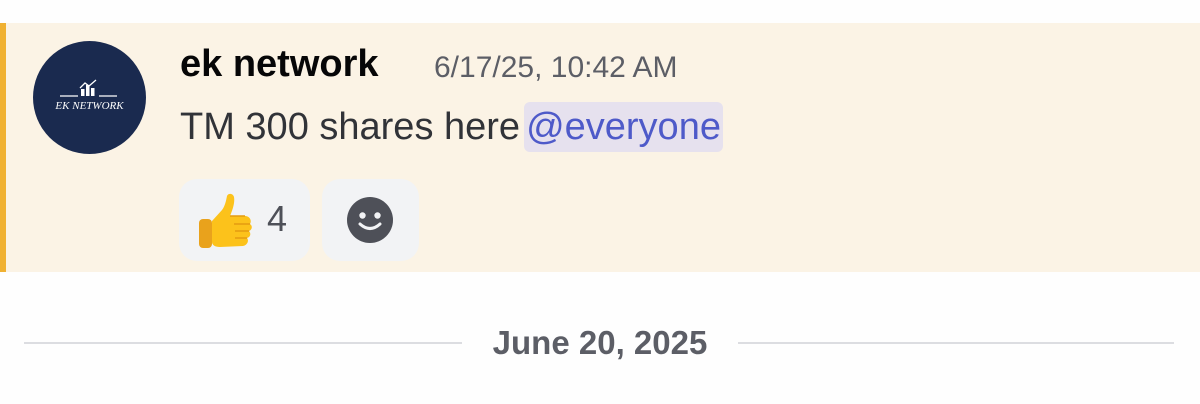 The height and width of the screenshot is (404, 1200). I want to click on divider-line-right, so click(956, 343).